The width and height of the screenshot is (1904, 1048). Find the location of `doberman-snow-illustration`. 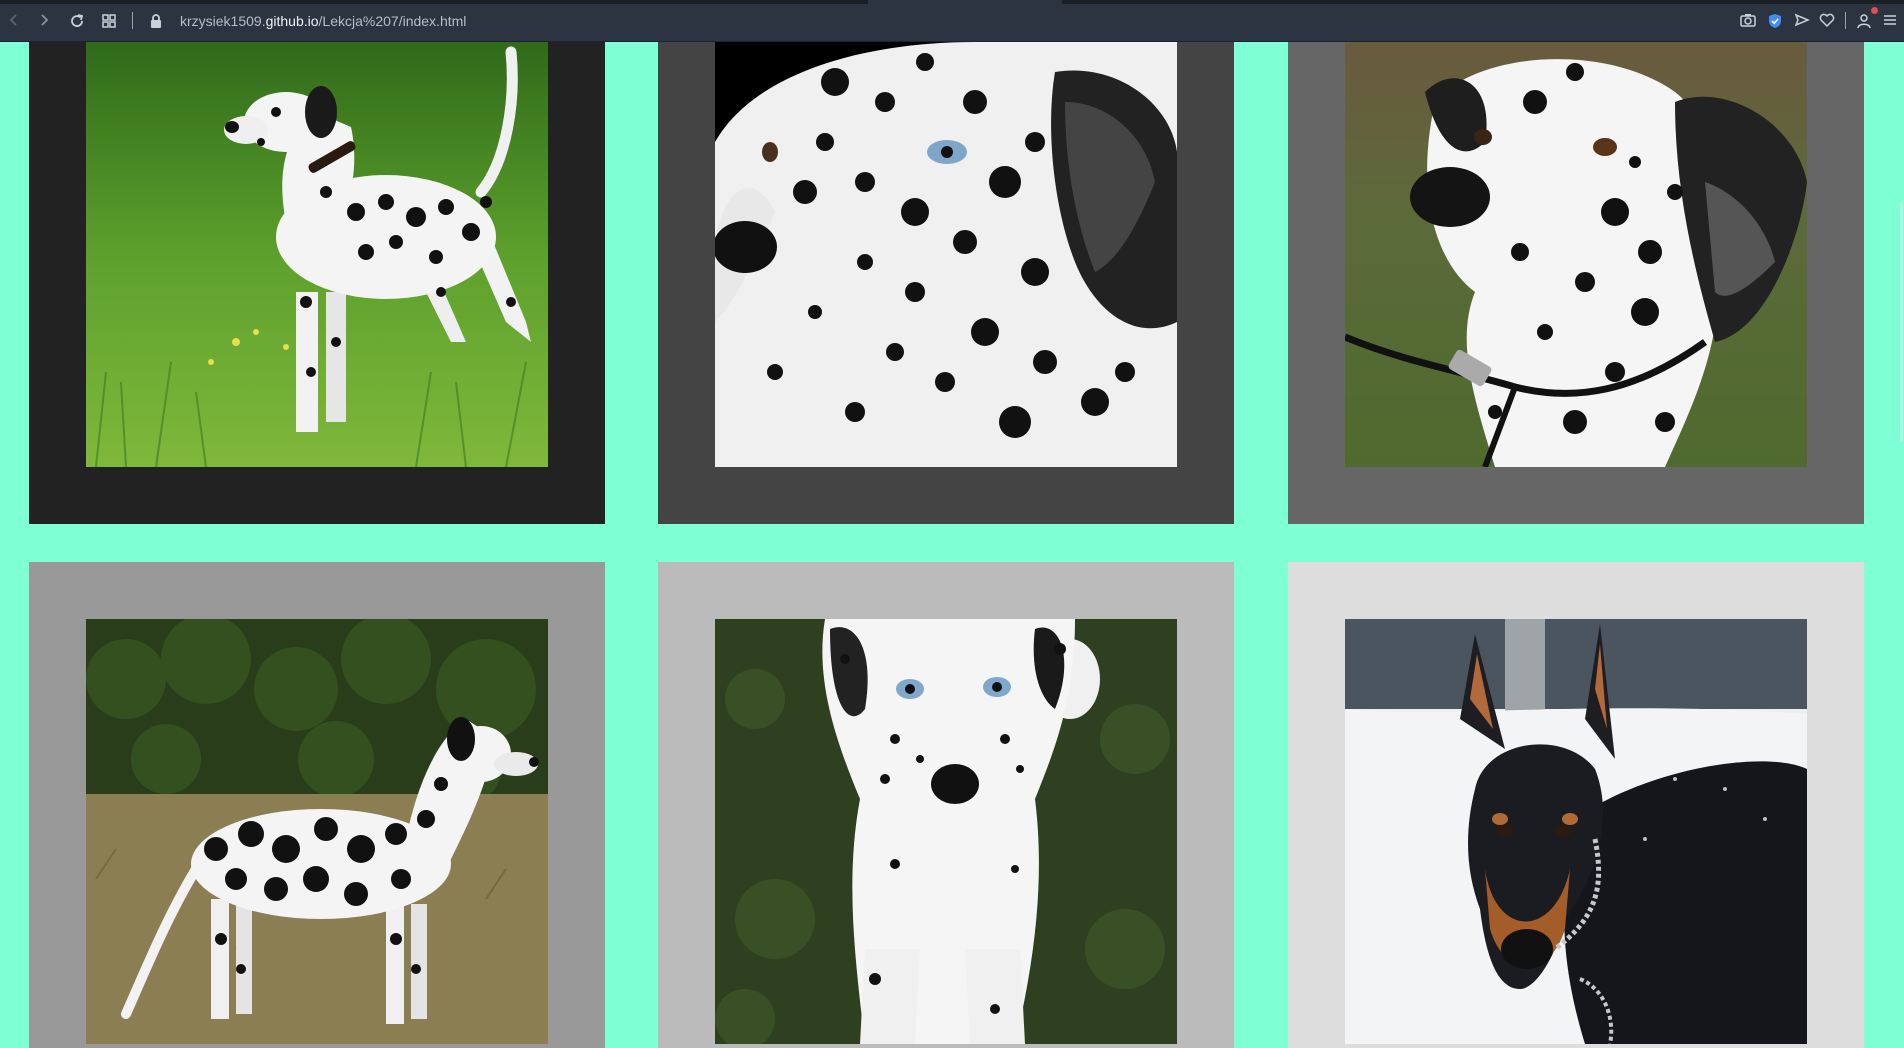

doberman-snow-illustration is located at coordinates (1576, 831).